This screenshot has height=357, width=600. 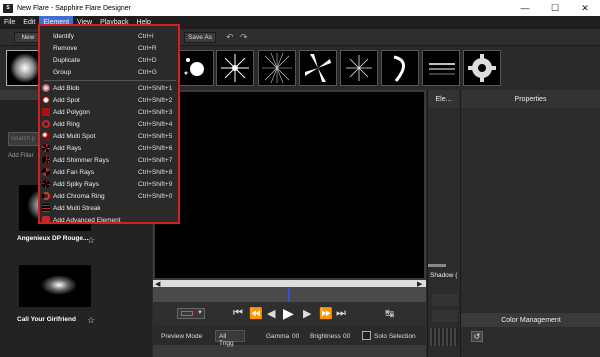 I want to click on menu-item-add-polygon: Add Polygon Ctrl+Shift+3, so click(x=109, y=112).